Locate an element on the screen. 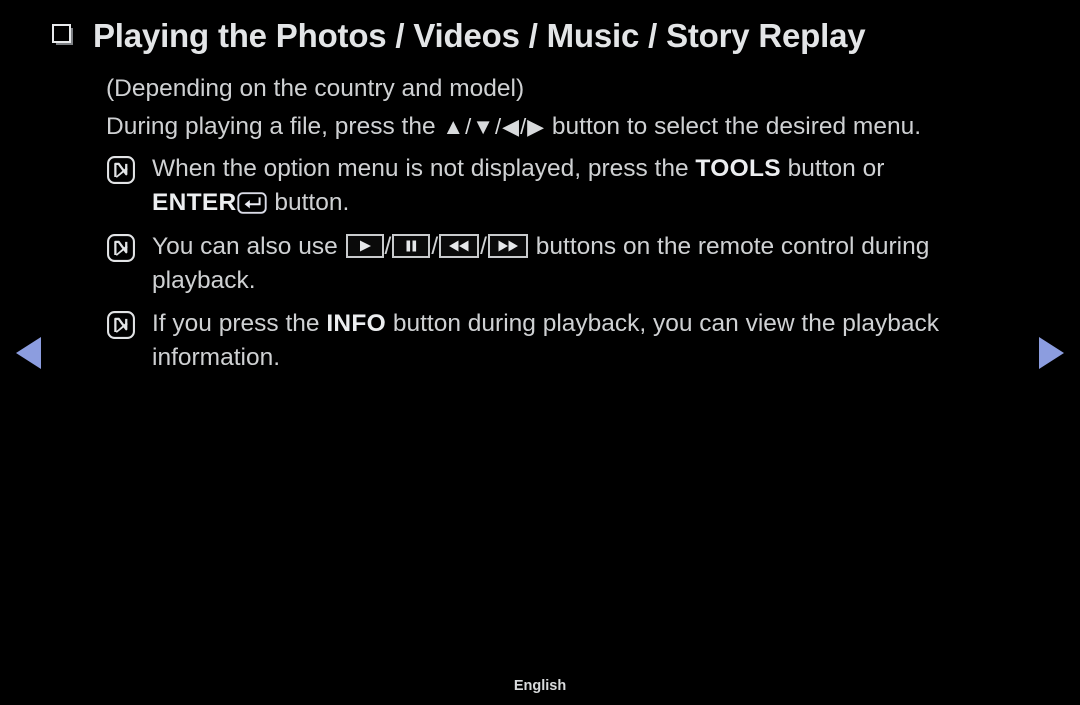  slash-3: / is located at coordinates (483, 246).